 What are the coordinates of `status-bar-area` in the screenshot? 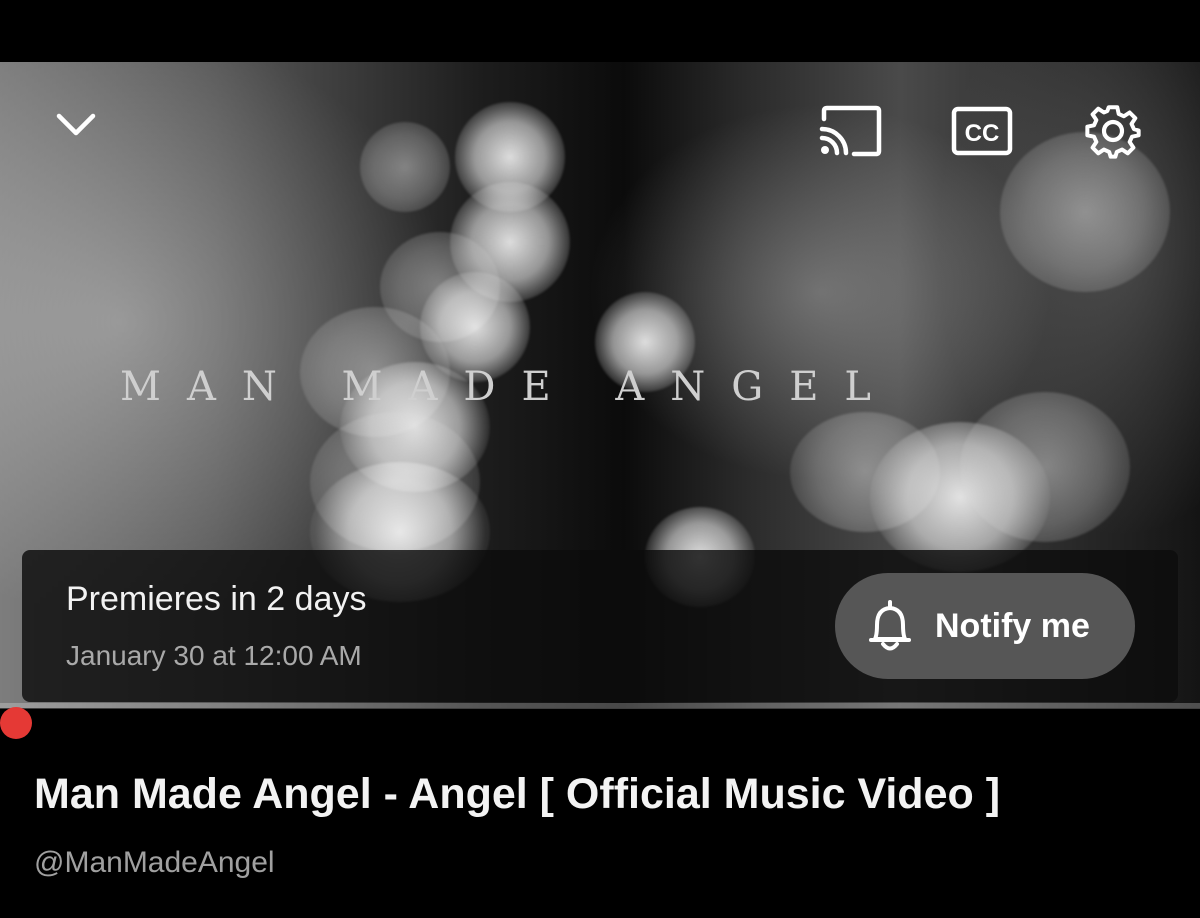 It's located at (600, 31).